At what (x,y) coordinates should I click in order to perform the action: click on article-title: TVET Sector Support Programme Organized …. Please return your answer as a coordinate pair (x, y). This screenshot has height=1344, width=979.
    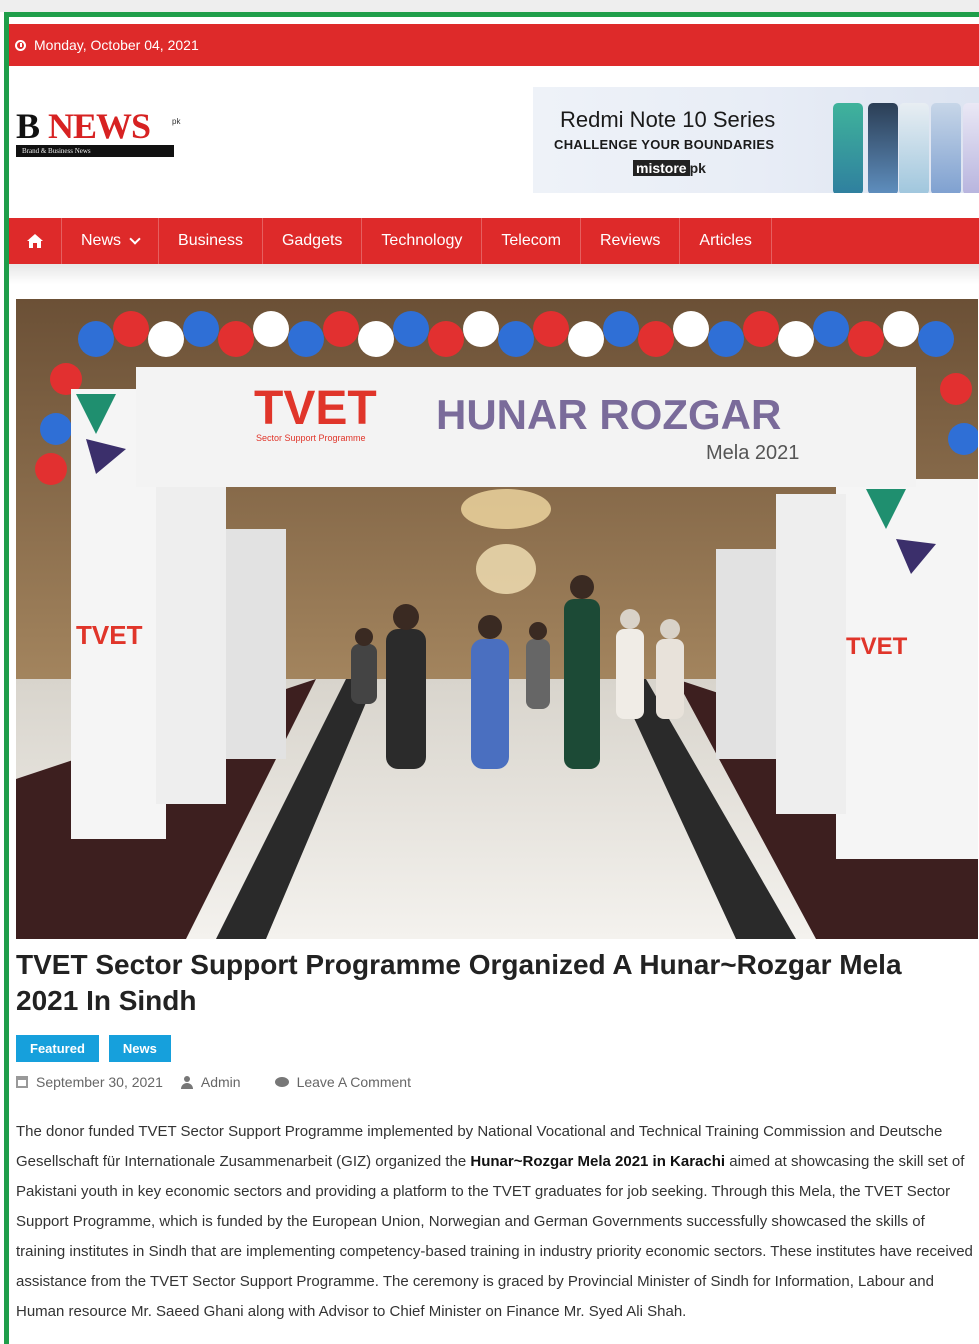
    Looking at the image, I should click on (491, 983).